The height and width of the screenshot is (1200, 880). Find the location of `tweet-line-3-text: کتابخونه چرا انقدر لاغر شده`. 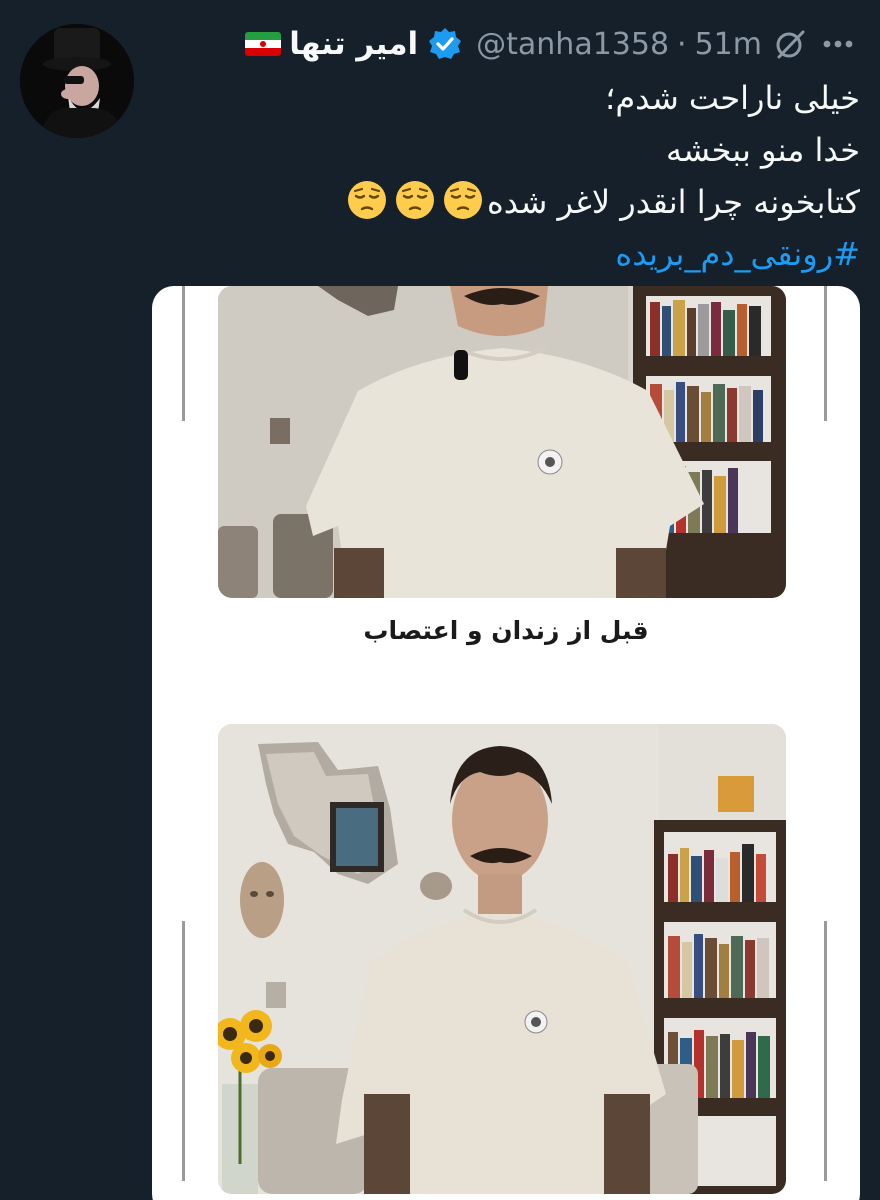

tweet-line-3-text: کتابخونه چرا انقدر لاغر شده is located at coordinates (673, 202).